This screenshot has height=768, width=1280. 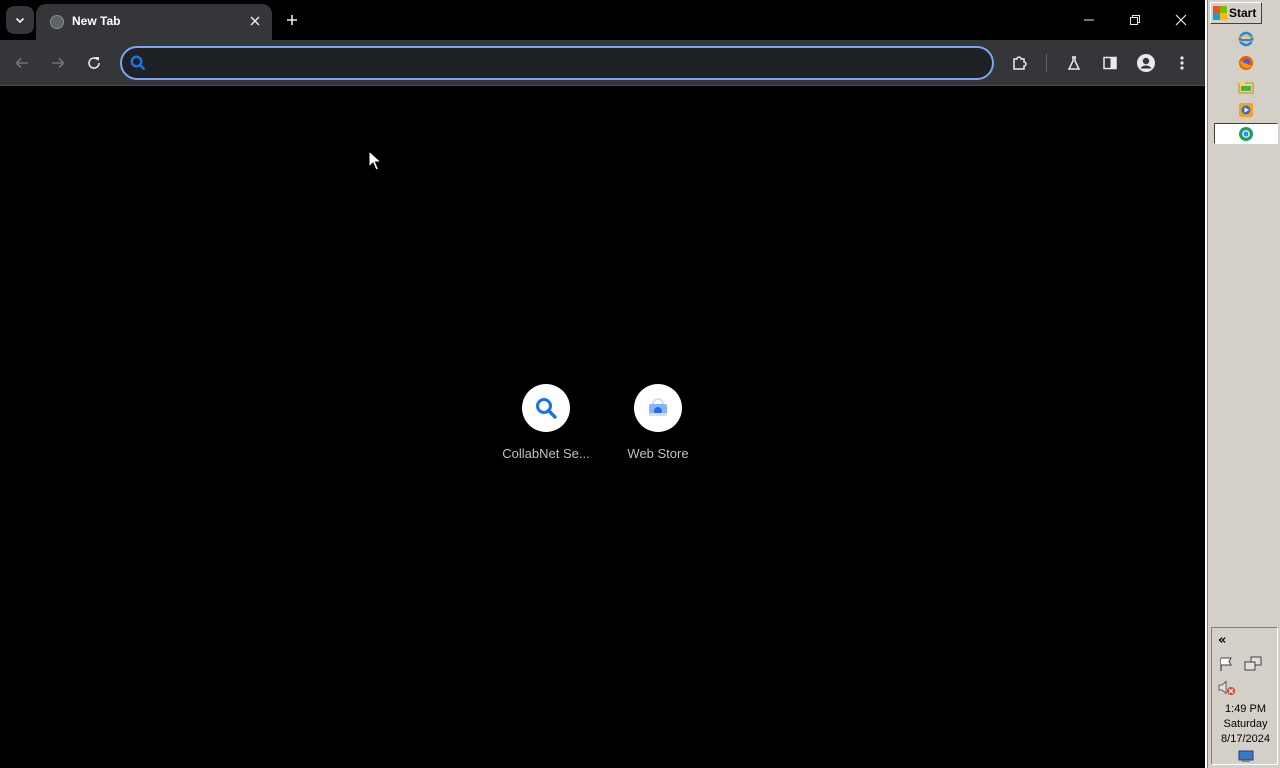 I want to click on reload-icon, so click(x=94, y=63).